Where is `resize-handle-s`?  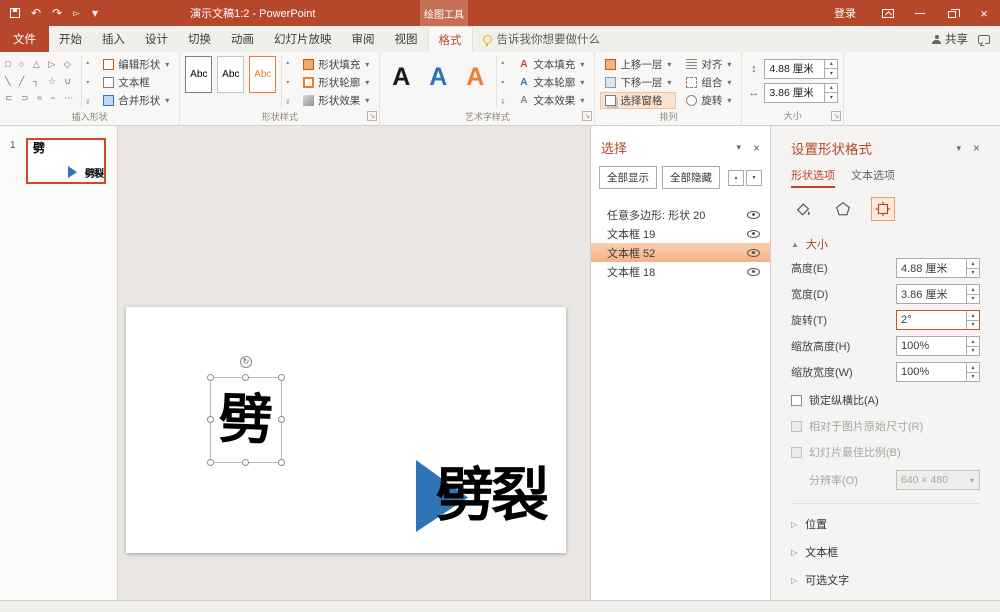 resize-handle-s is located at coordinates (245, 462).